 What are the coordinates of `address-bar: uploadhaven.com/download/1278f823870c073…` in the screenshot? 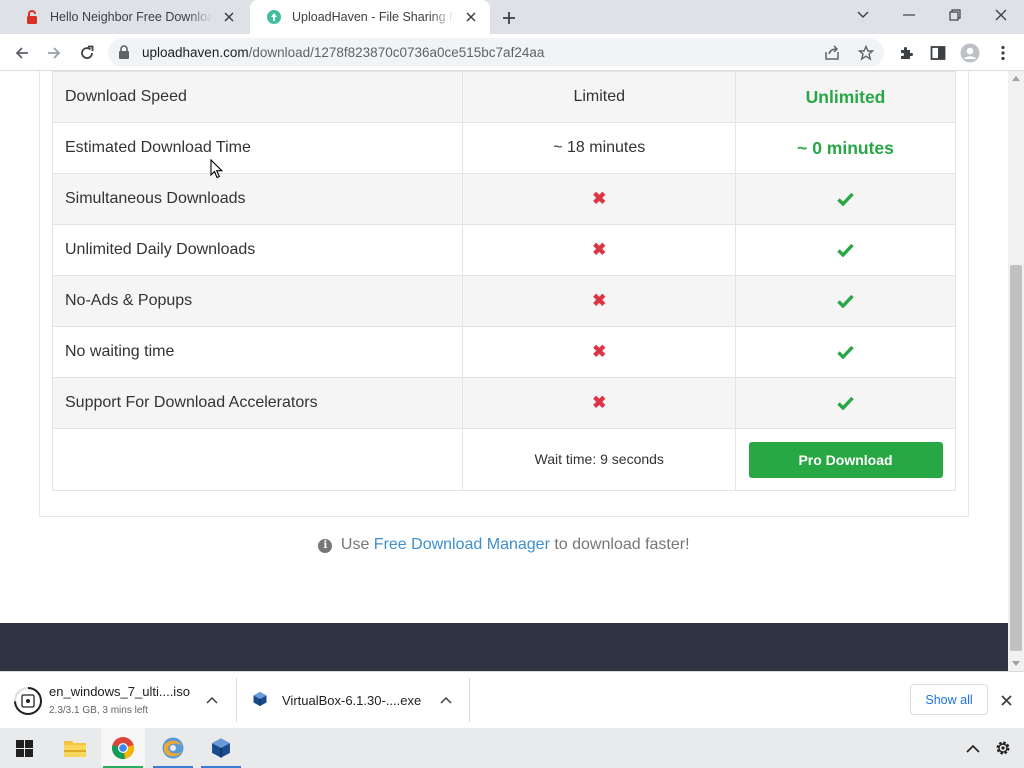 It's located at (496, 52).